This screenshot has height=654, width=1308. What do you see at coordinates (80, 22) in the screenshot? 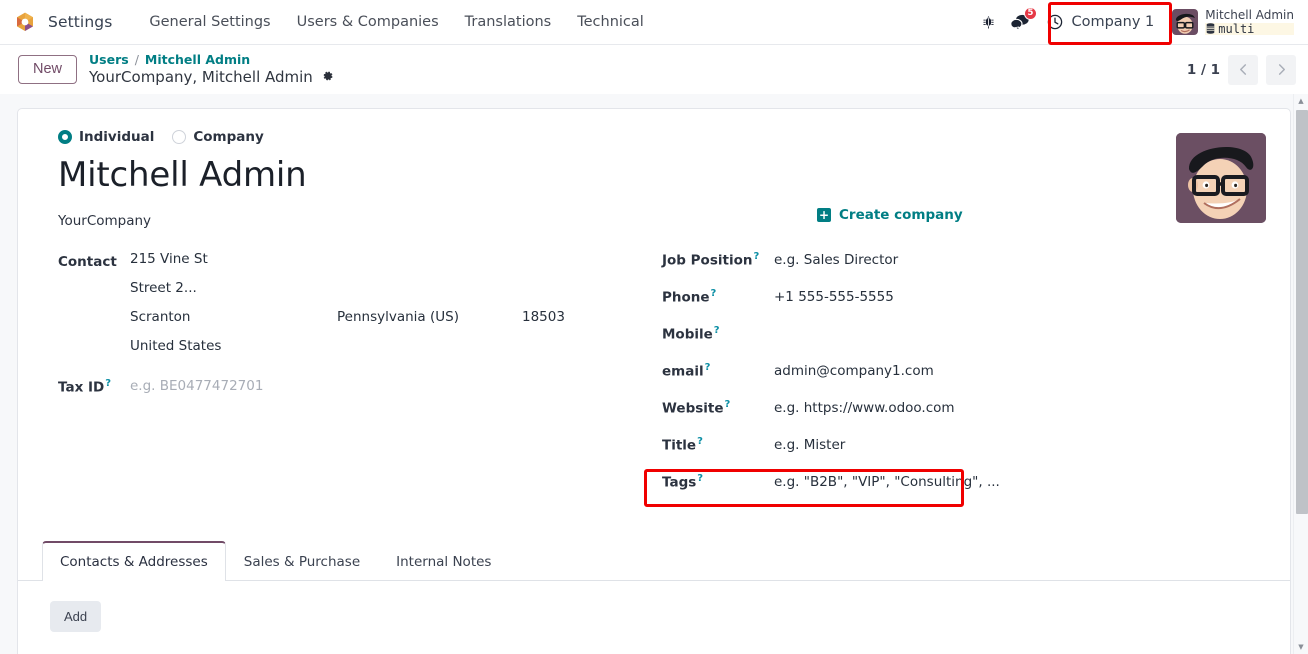
I see `apps-menu-title: Settings` at bounding box center [80, 22].